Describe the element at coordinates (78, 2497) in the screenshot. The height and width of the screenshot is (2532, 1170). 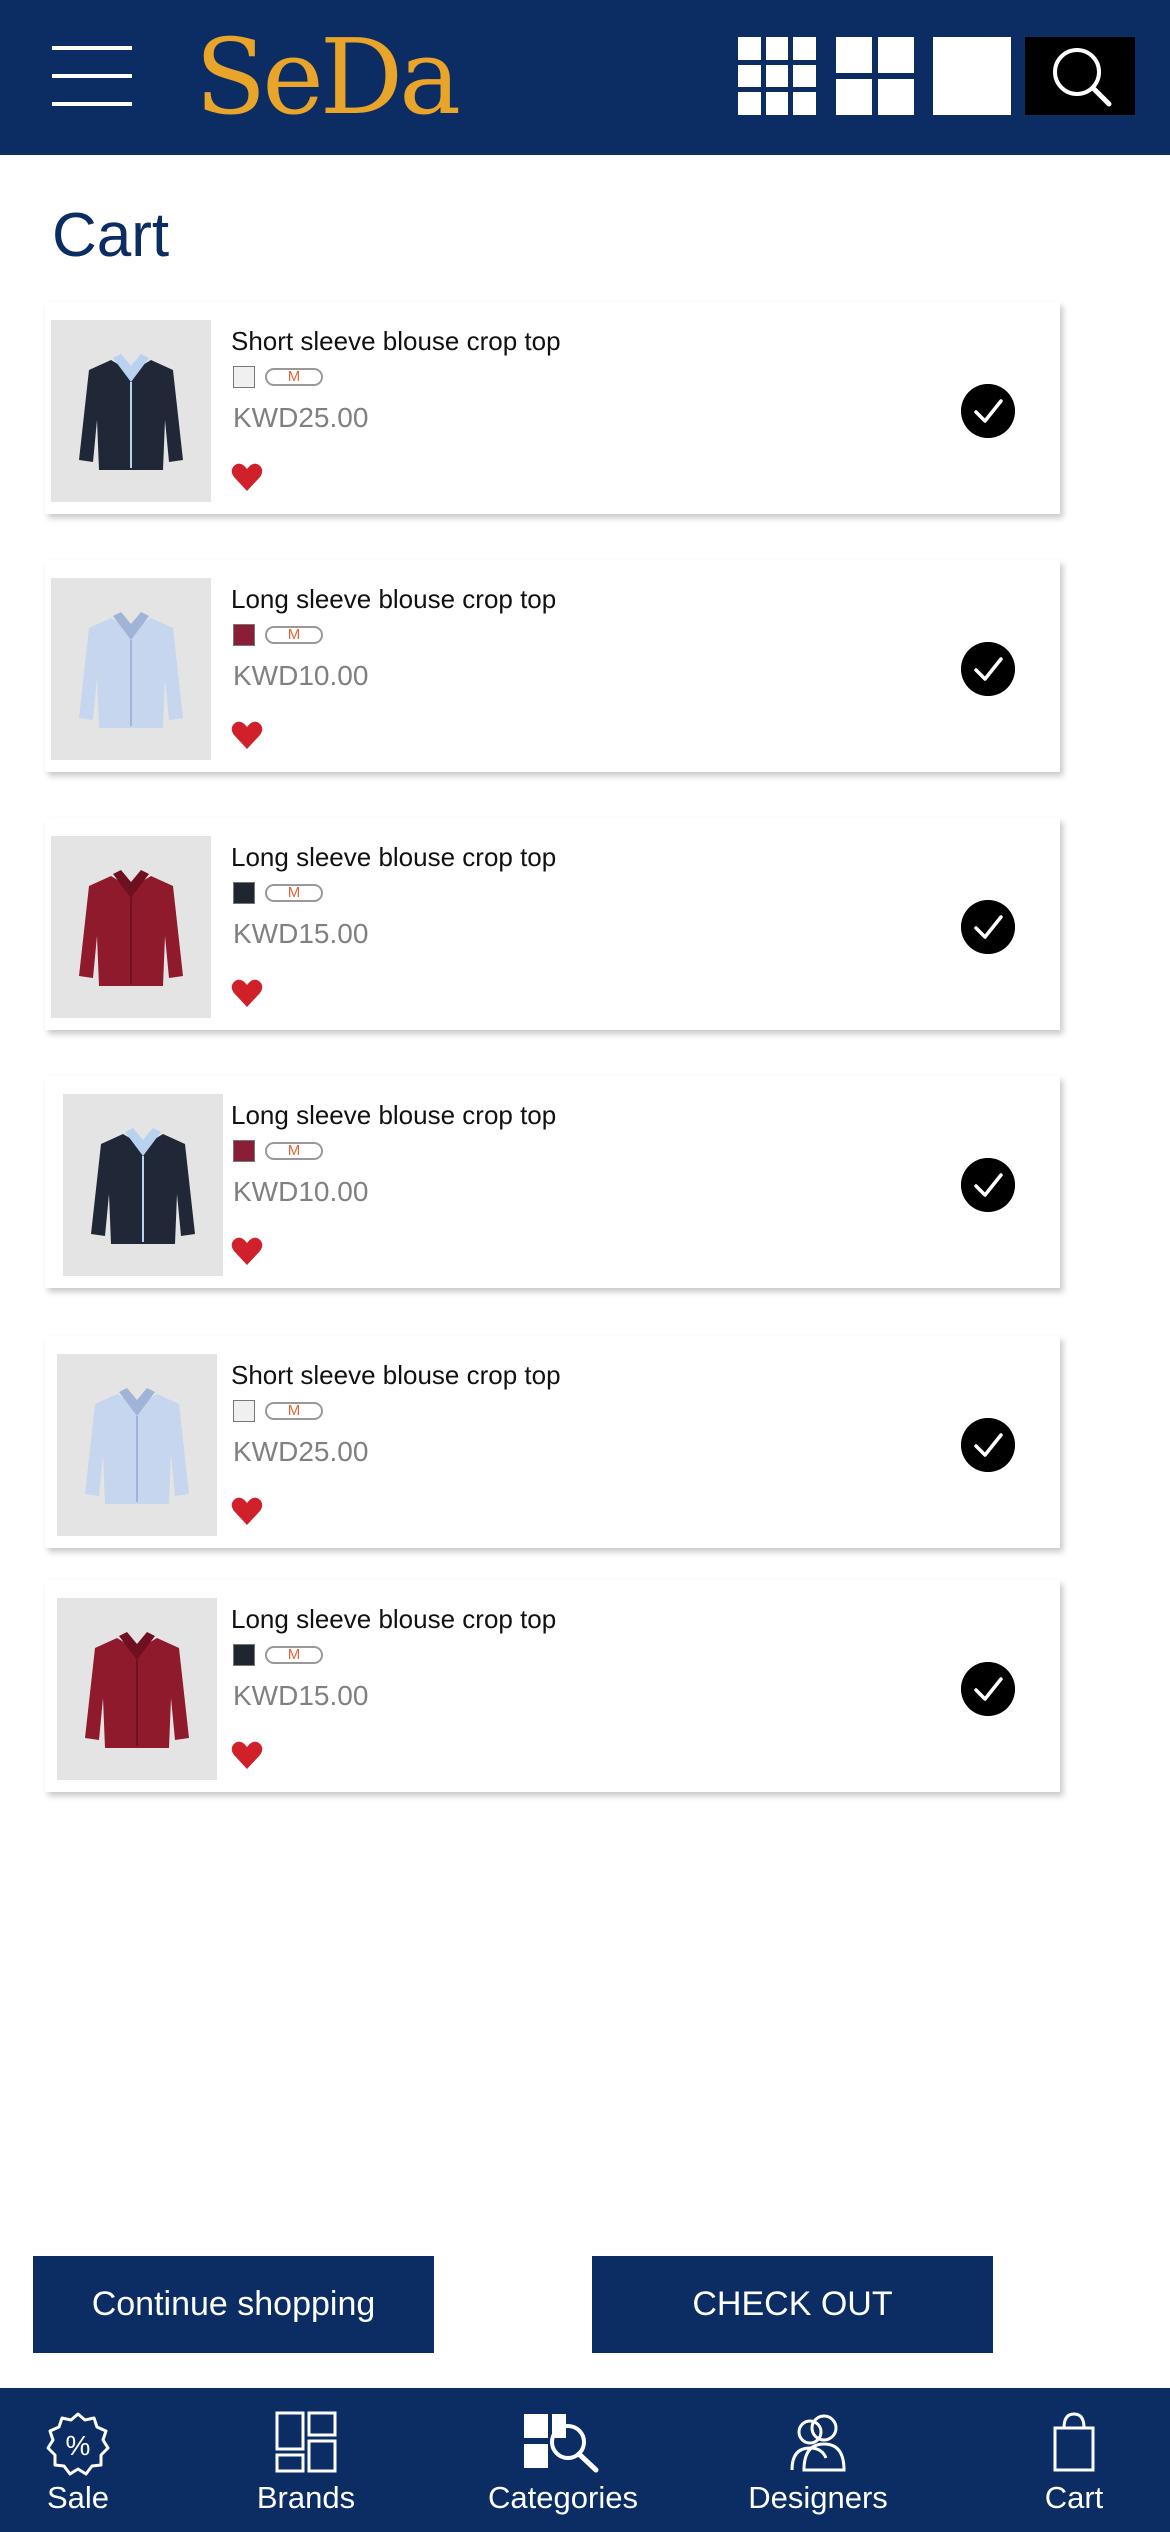
I see `nav-sale-label: Sale` at that location.